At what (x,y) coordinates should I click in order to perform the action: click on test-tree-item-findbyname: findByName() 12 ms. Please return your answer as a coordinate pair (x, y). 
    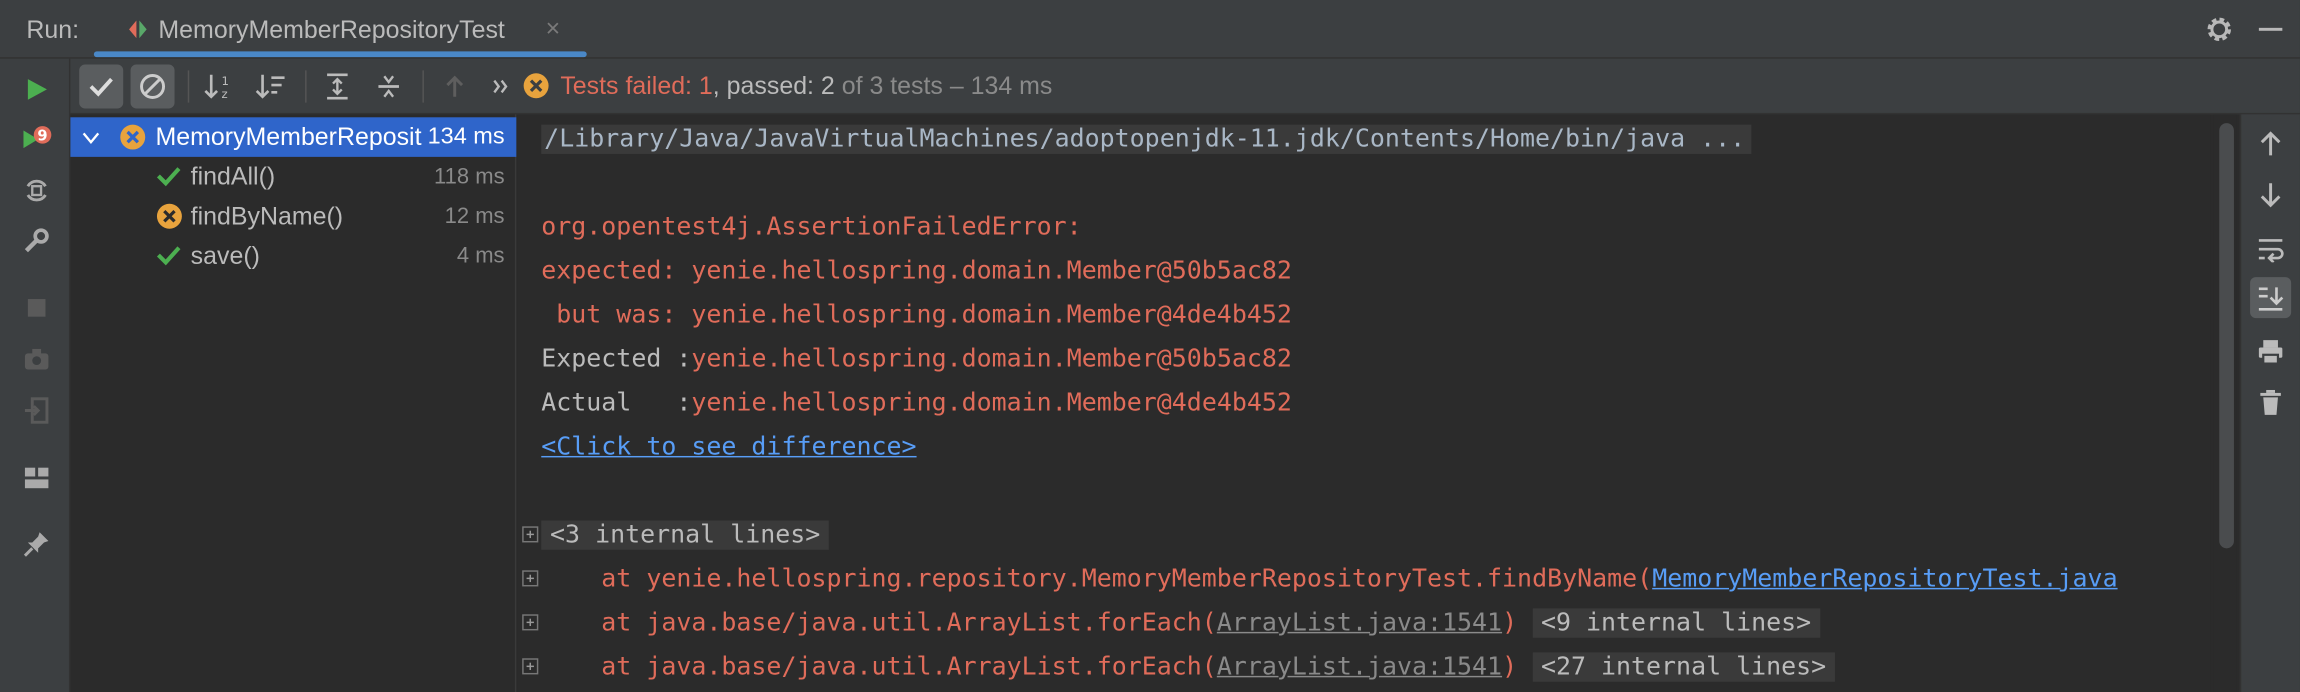
    Looking at the image, I should click on (293, 216).